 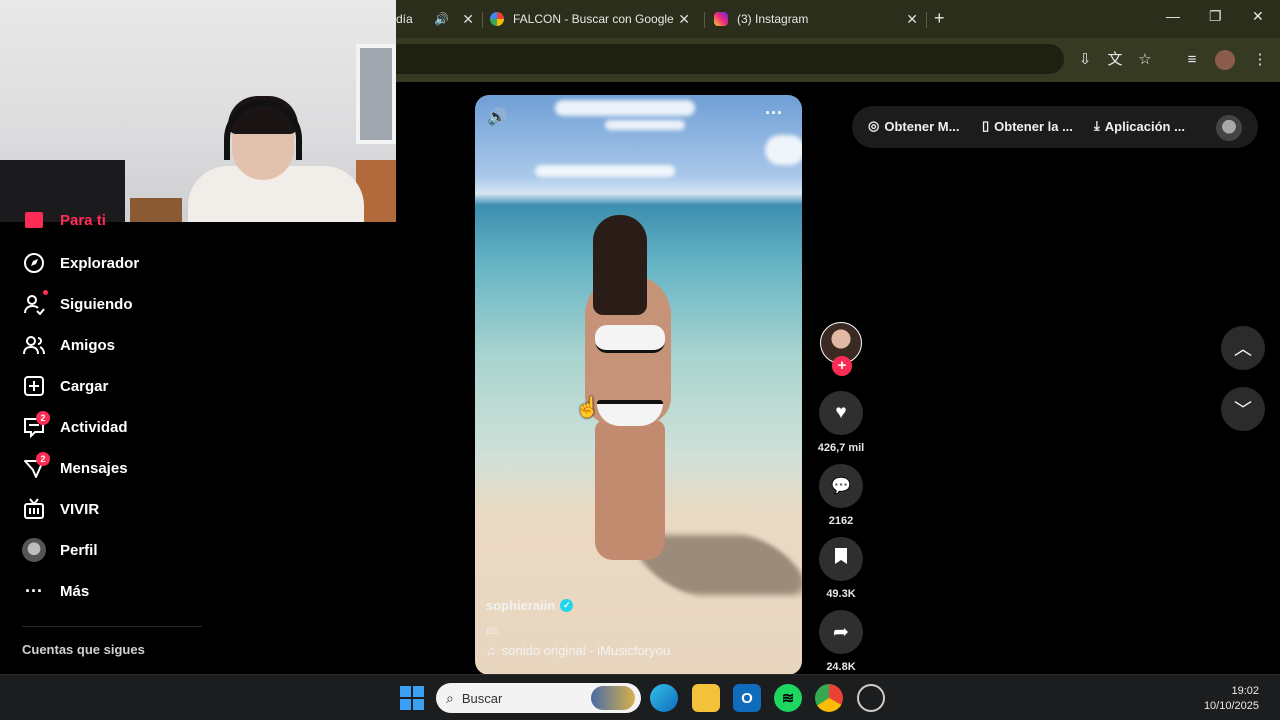 I want to click on like-button: ♥, so click(x=841, y=413).